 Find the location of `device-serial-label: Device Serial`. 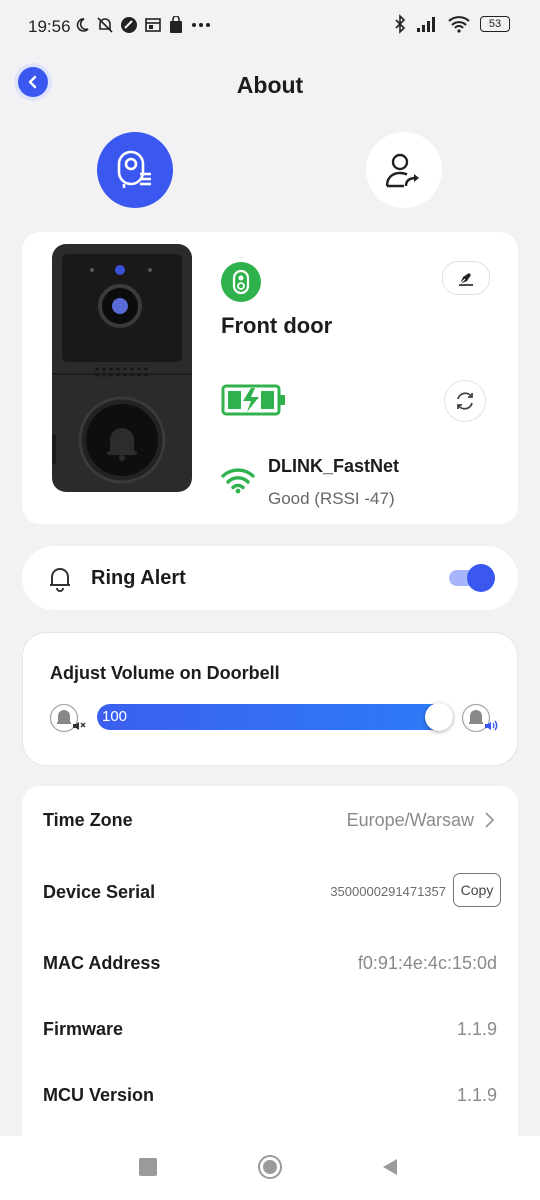

device-serial-label: Device Serial is located at coordinates (99, 892).